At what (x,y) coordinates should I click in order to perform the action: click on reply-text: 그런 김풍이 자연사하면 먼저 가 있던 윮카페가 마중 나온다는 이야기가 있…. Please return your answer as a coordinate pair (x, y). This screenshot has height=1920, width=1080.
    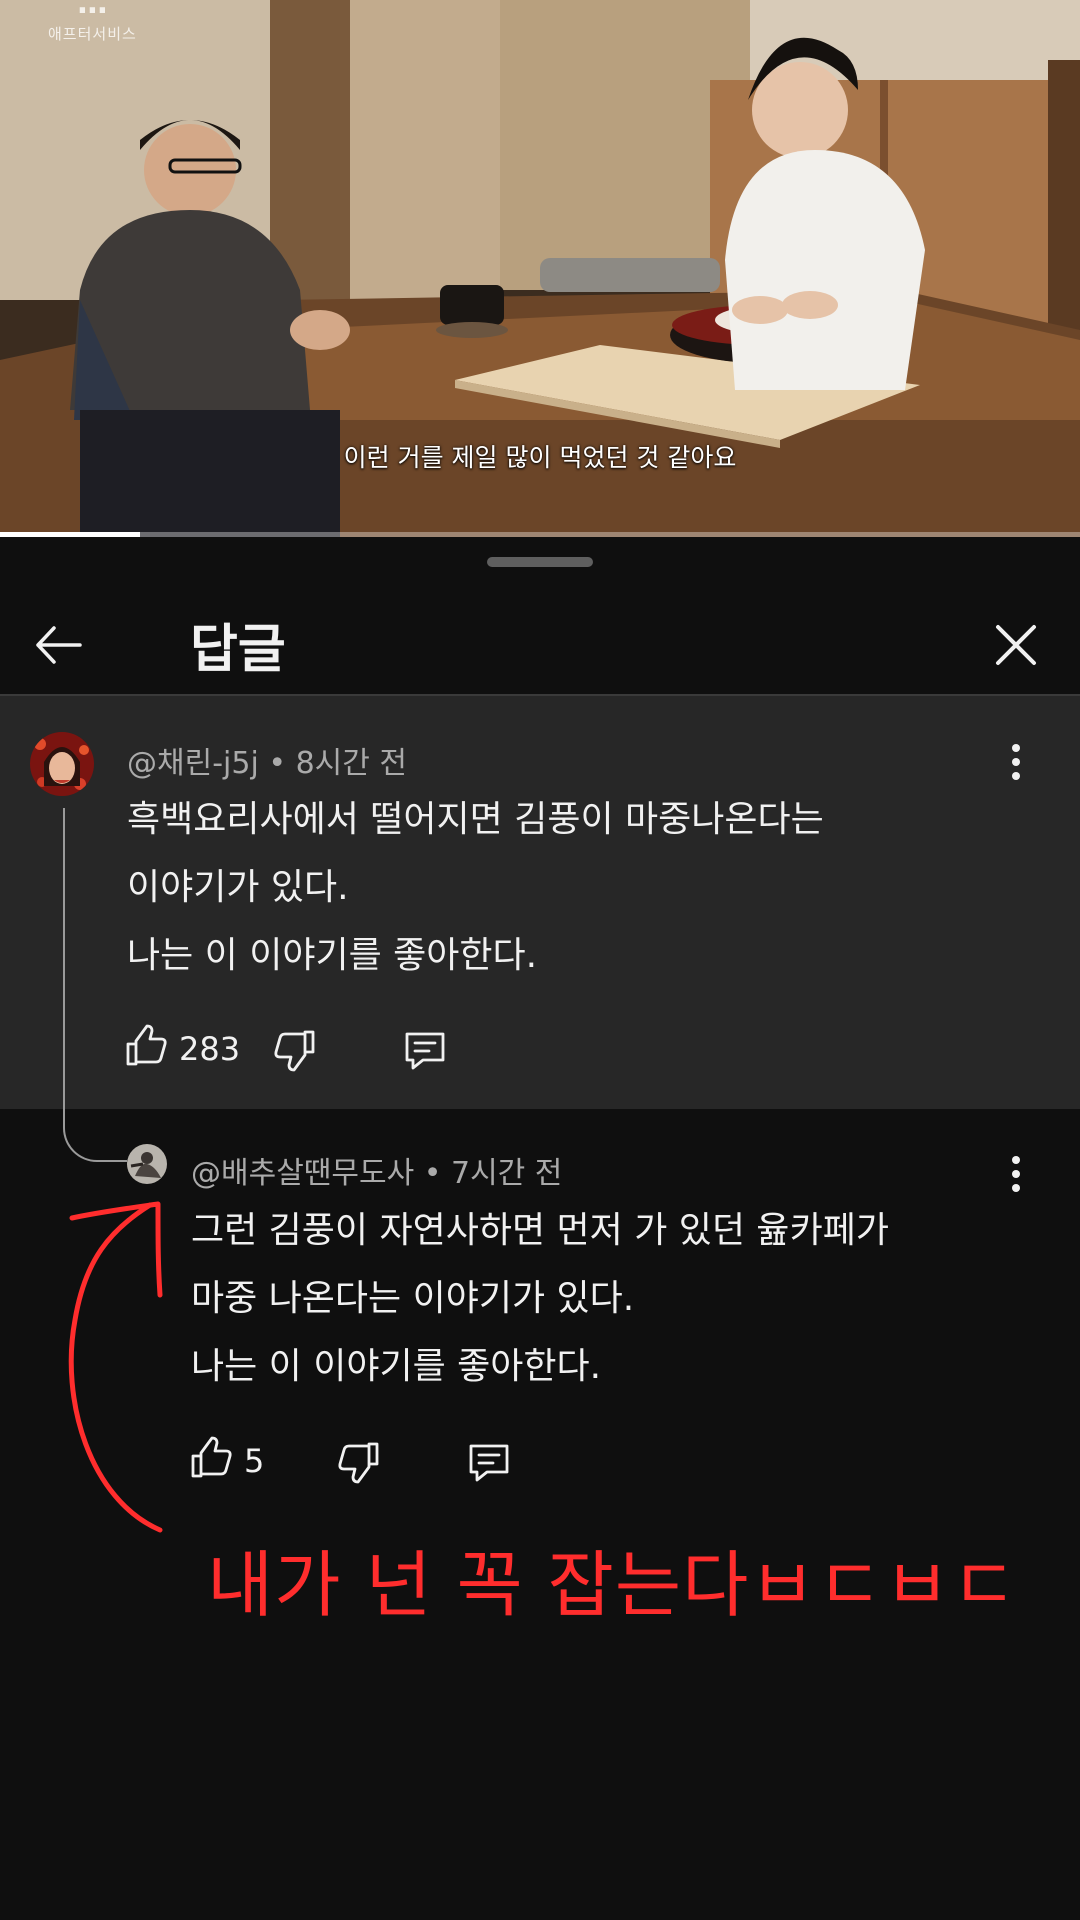
    Looking at the image, I should click on (540, 1299).